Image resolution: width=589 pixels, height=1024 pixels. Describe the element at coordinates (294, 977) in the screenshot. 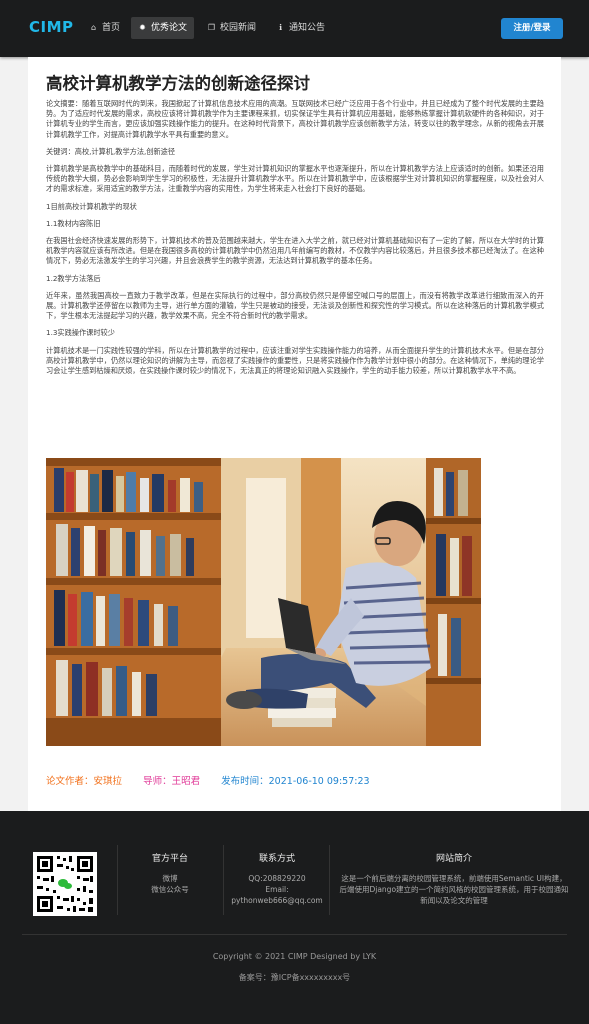

I see `icp-record: 备案号：豫ICP备xxxxxxxxx号` at that location.